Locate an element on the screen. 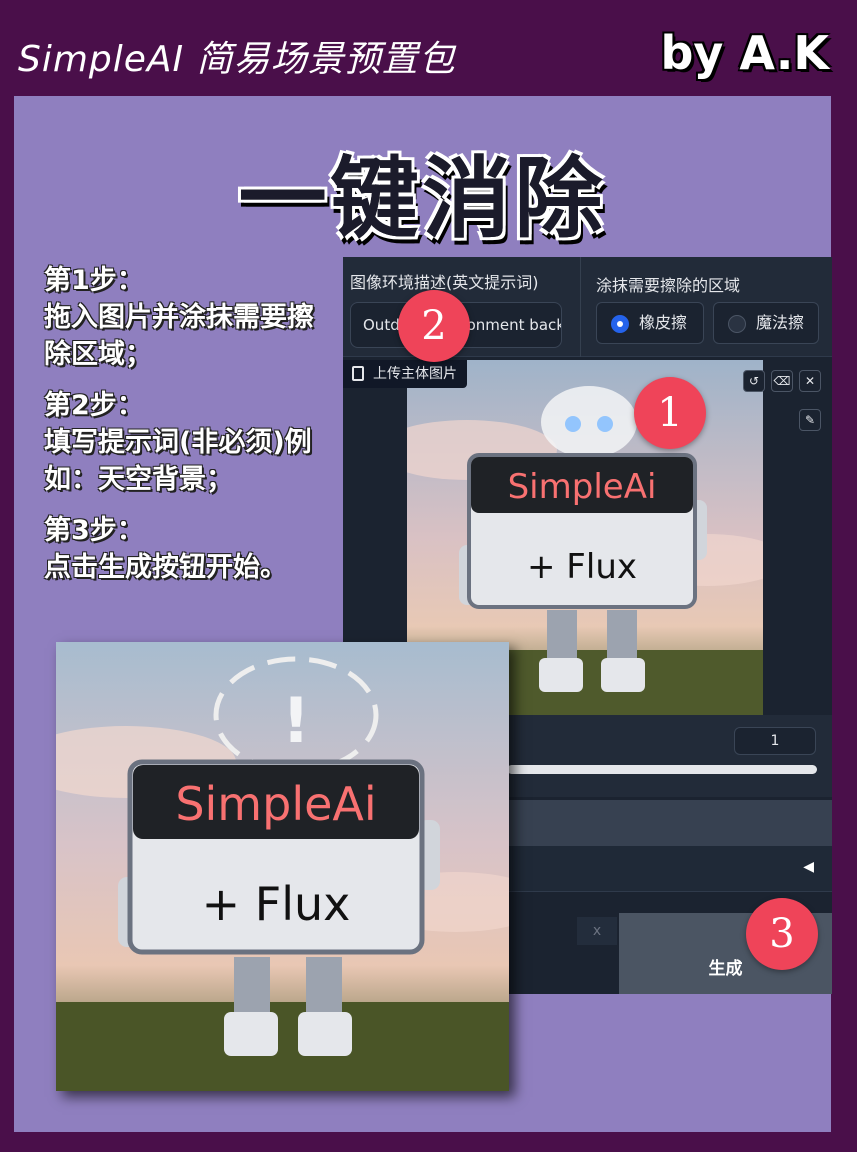  step-1-title: 第1步： is located at coordinates (94, 280).